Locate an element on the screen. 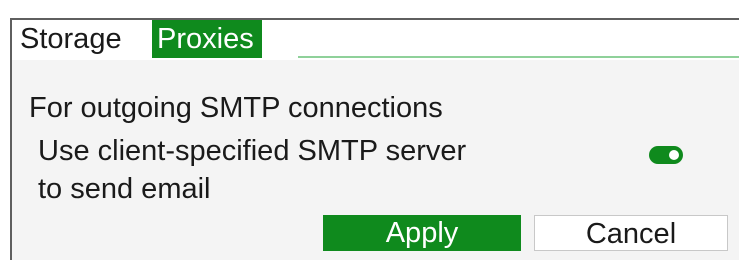 This screenshot has height=260, width=739. smtp-section-heading: For outgoing SMTP connections is located at coordinates (236, 108).